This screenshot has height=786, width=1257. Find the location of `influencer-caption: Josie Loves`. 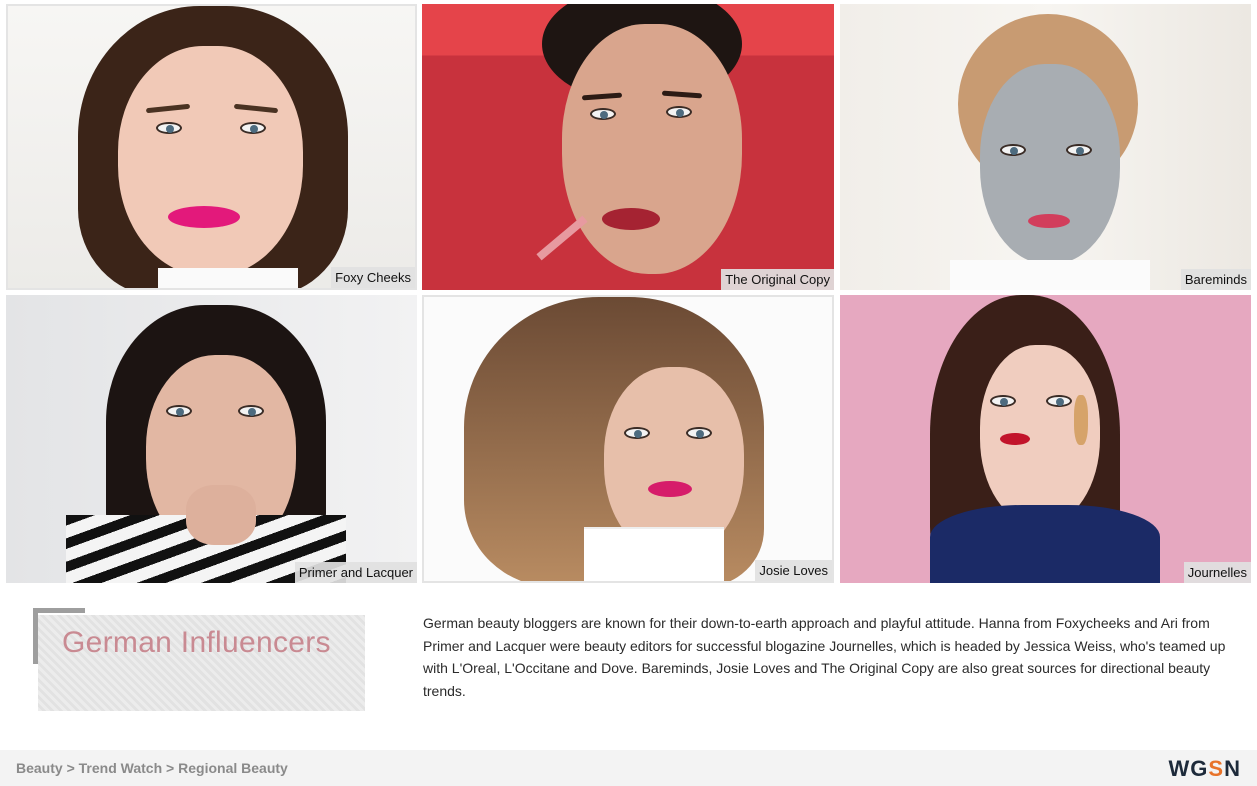

influencer-caption: Josie Loves is located at coordinates (793, 570).